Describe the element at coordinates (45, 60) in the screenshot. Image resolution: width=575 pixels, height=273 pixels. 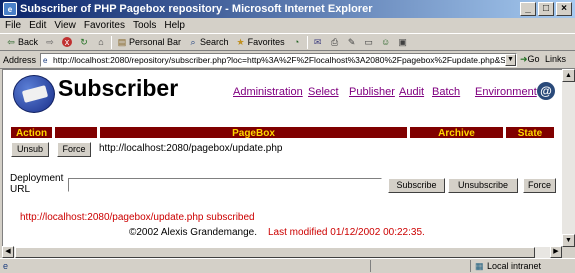
I see `page-icon: e` at that location.